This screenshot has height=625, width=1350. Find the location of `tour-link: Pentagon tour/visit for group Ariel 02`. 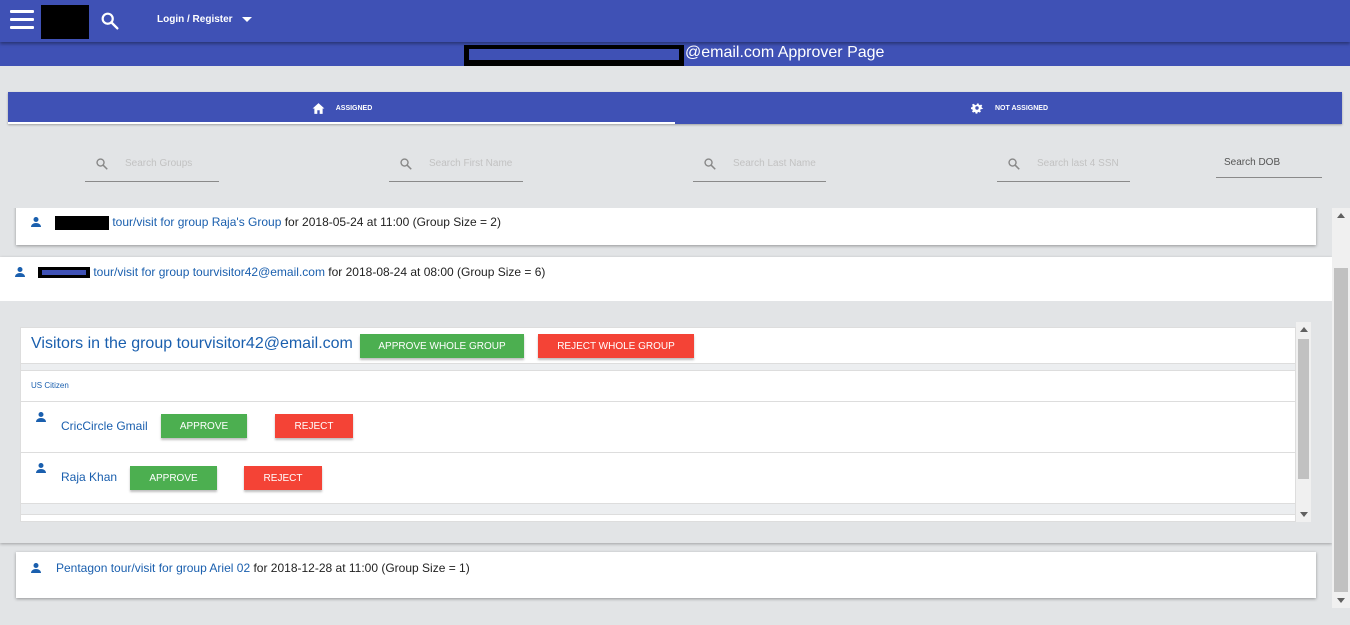

tour-link: Pentagon tour/visit for group Ariel 02 is located at coordinates (153, 568).